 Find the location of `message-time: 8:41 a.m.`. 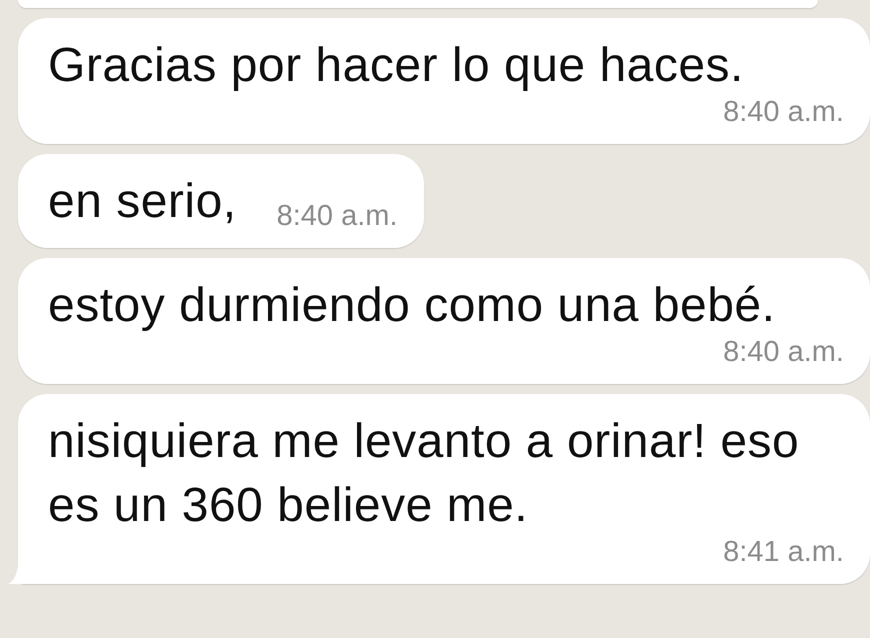

message-time: 8:41 a.m. is located at coordinates (783, 552).